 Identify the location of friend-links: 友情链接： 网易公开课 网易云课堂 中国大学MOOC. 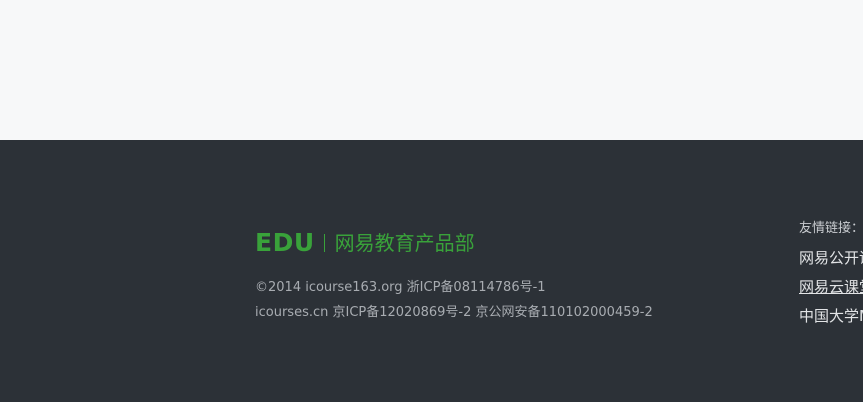
(831, 272).